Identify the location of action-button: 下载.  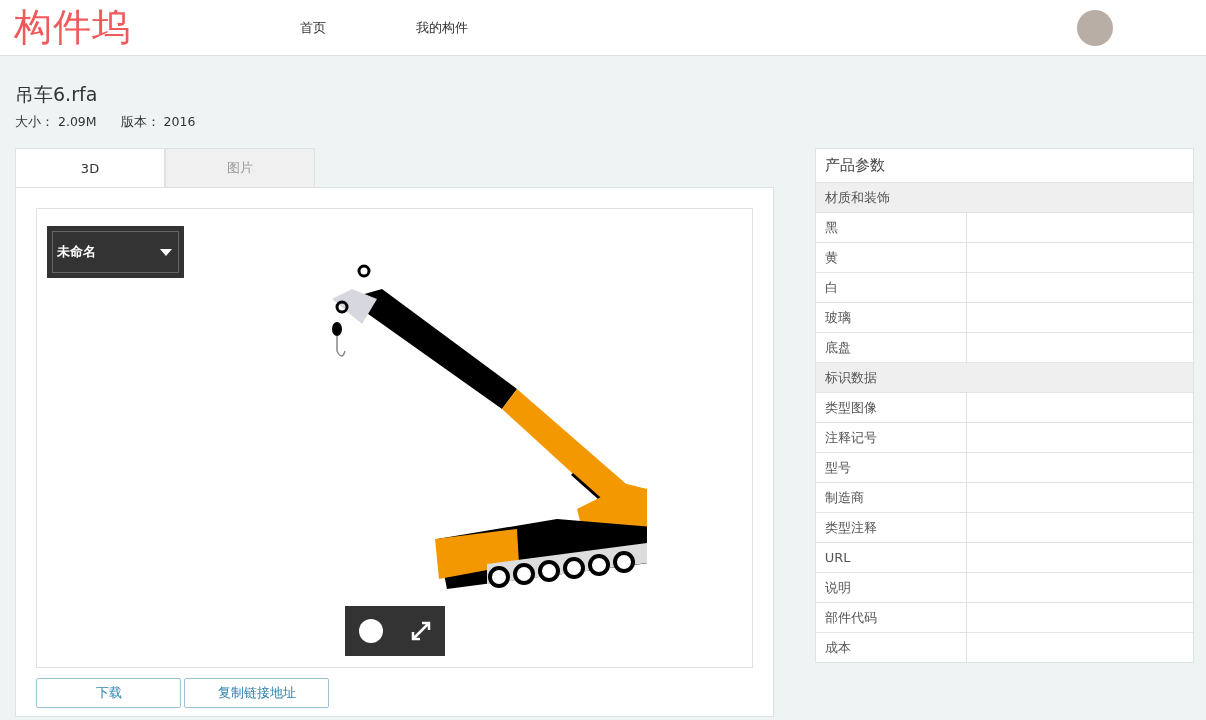
(108, 693).